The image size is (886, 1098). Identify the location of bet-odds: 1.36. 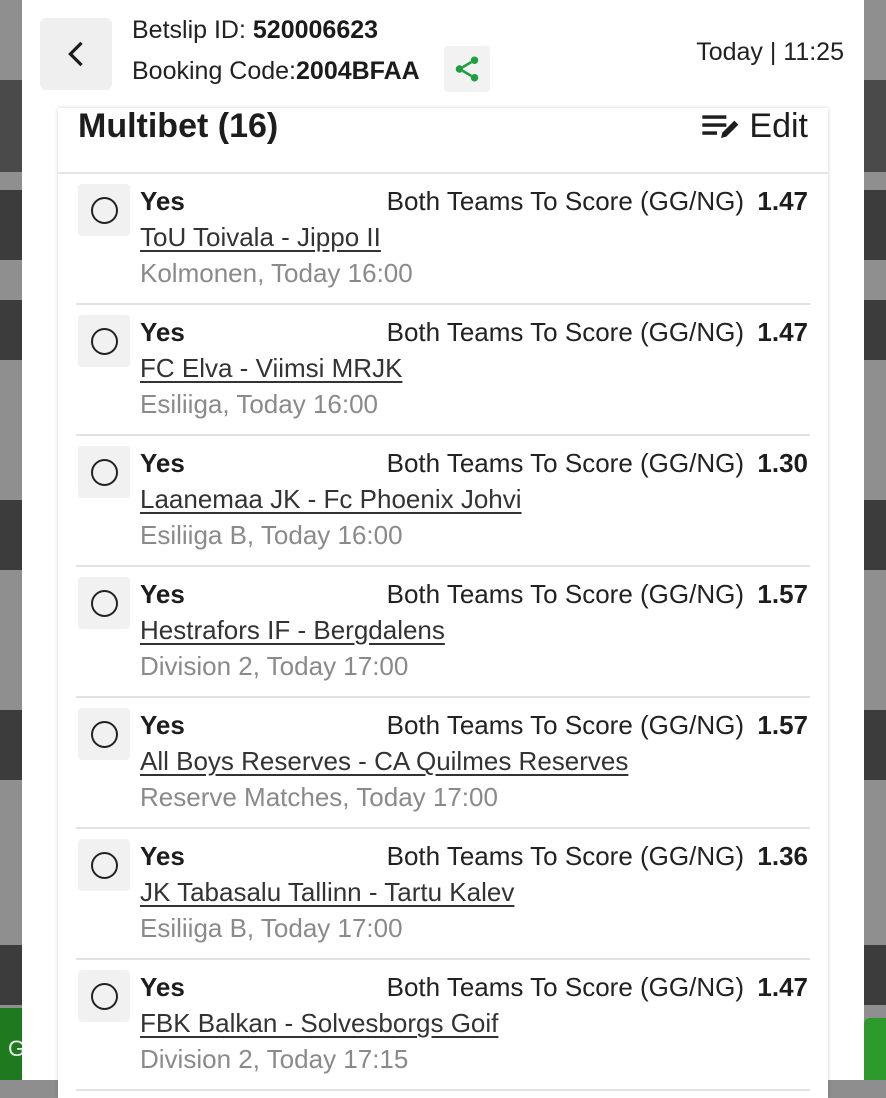
(782, 856).